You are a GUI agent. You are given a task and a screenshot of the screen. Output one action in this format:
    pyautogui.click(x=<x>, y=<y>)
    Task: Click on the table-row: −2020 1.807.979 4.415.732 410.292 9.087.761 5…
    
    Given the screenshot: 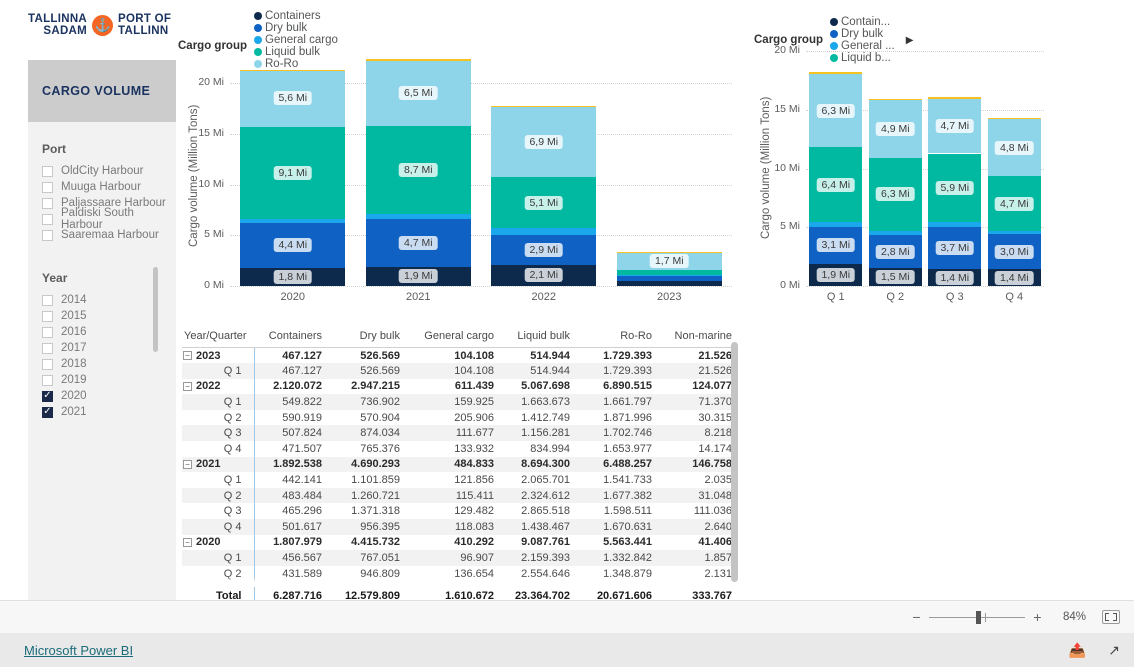 What is the action you would take?
    pyautogui.click(x=460, y=542)
    